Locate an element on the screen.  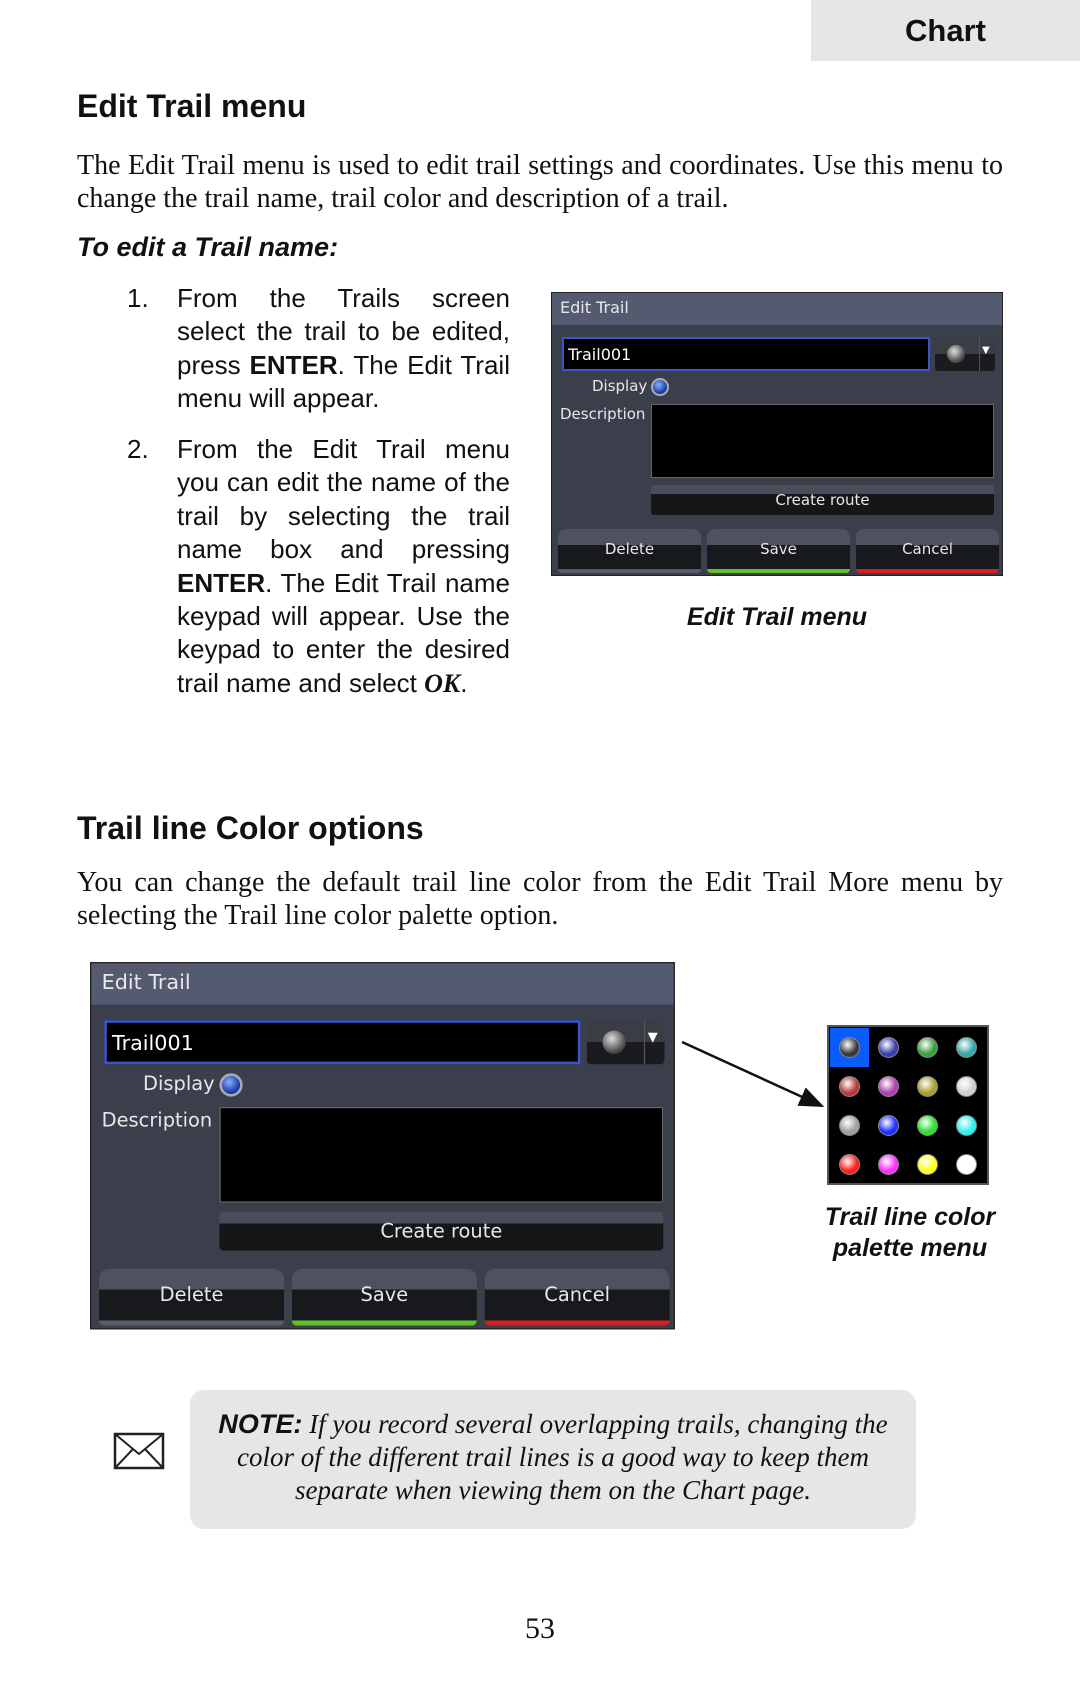
page-number: 53 is located at coordinates (540, 1628).